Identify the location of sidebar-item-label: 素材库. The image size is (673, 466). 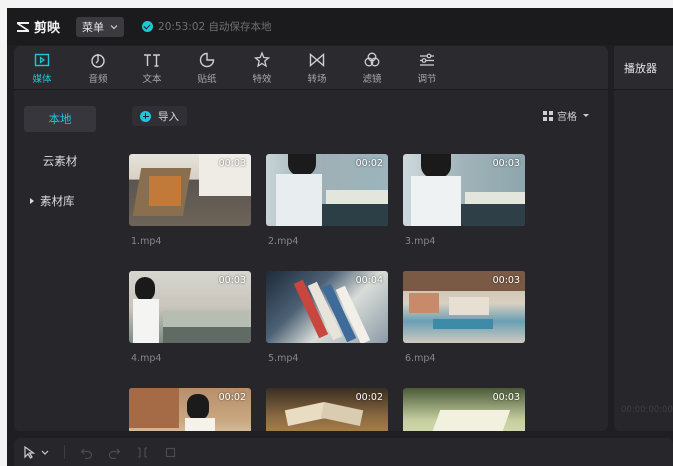
(57, 201).